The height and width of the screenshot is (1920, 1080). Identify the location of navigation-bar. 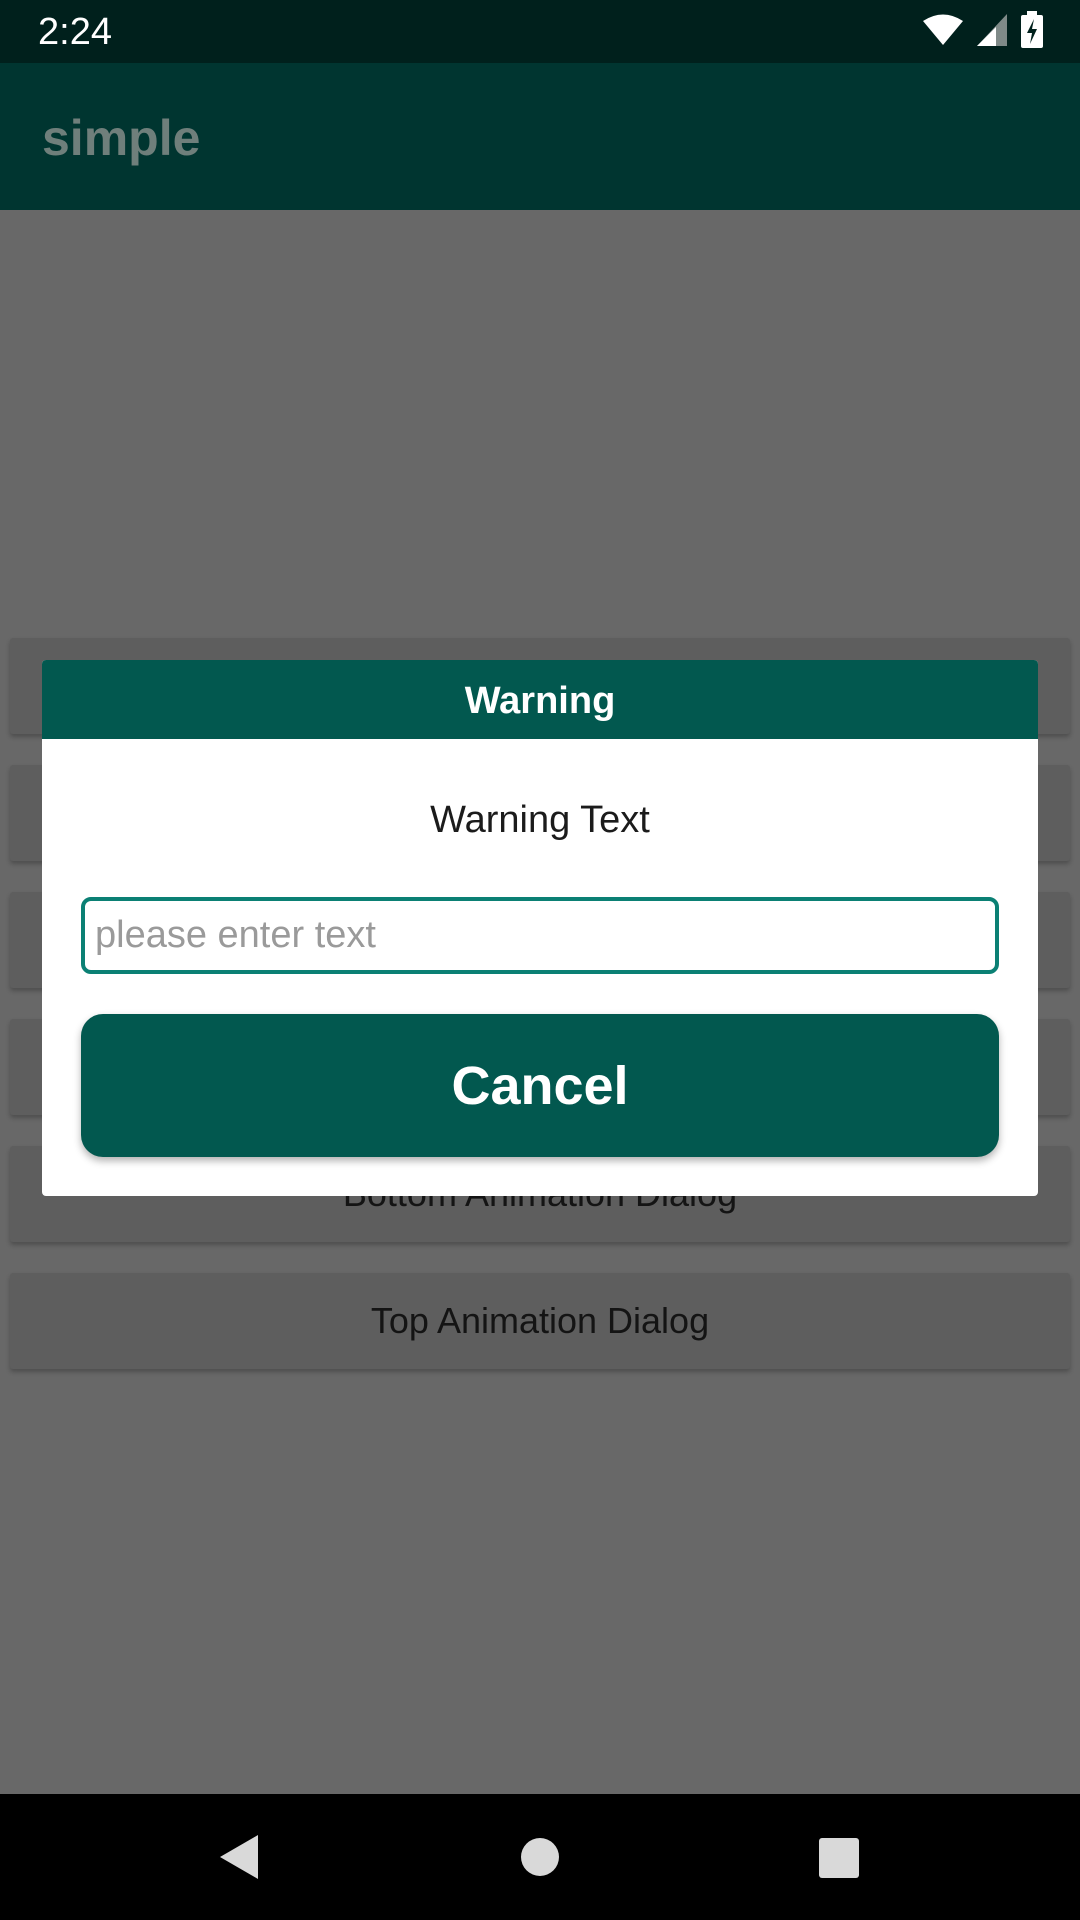
(540, 1857).